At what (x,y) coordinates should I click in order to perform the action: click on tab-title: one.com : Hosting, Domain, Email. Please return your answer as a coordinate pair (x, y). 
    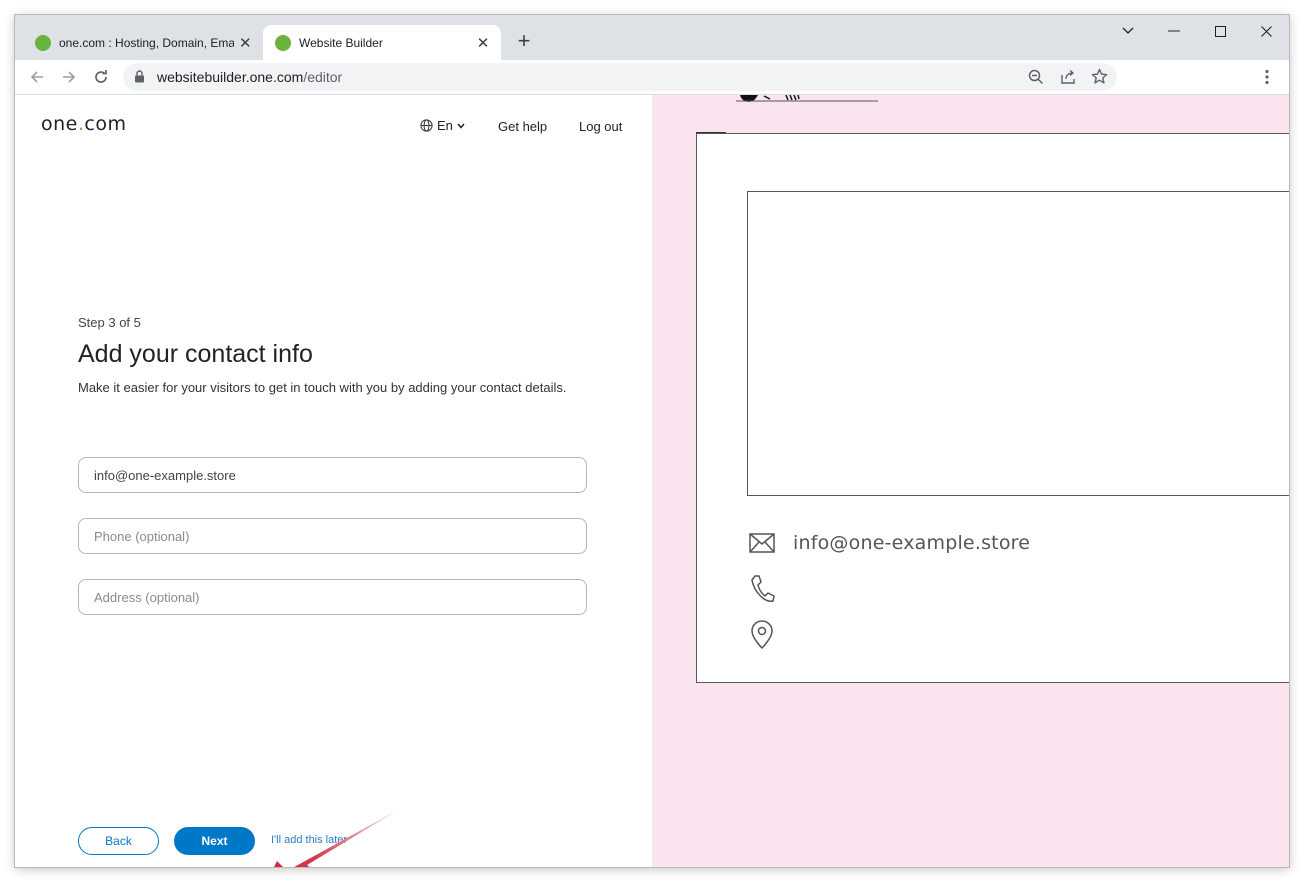
    Looking at the image, I should click on (146, 42).